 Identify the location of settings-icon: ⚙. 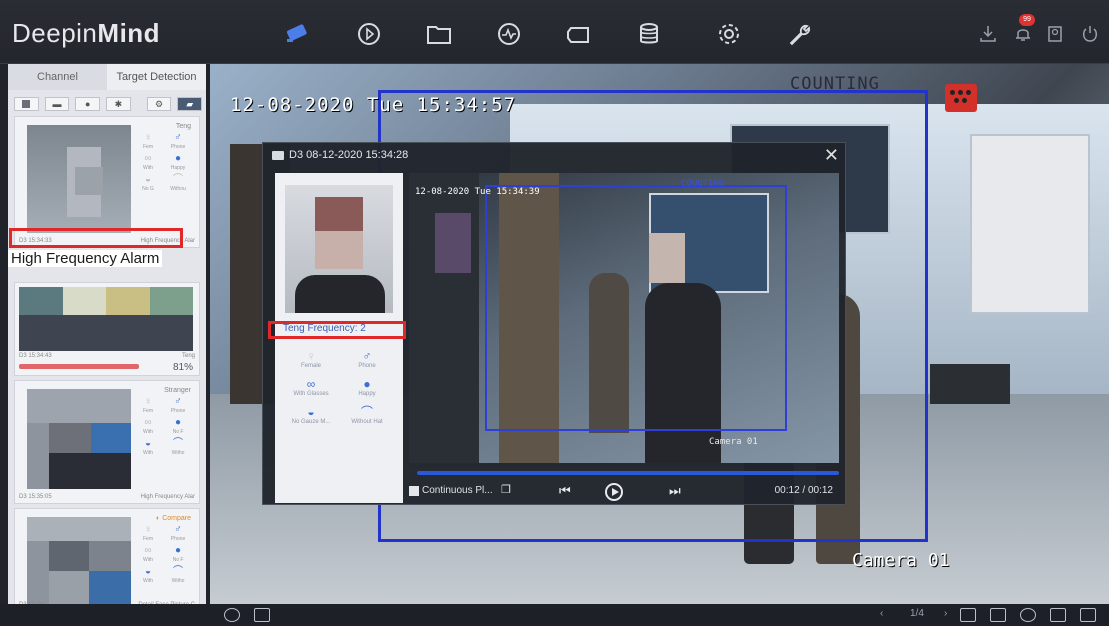
(159, 103).